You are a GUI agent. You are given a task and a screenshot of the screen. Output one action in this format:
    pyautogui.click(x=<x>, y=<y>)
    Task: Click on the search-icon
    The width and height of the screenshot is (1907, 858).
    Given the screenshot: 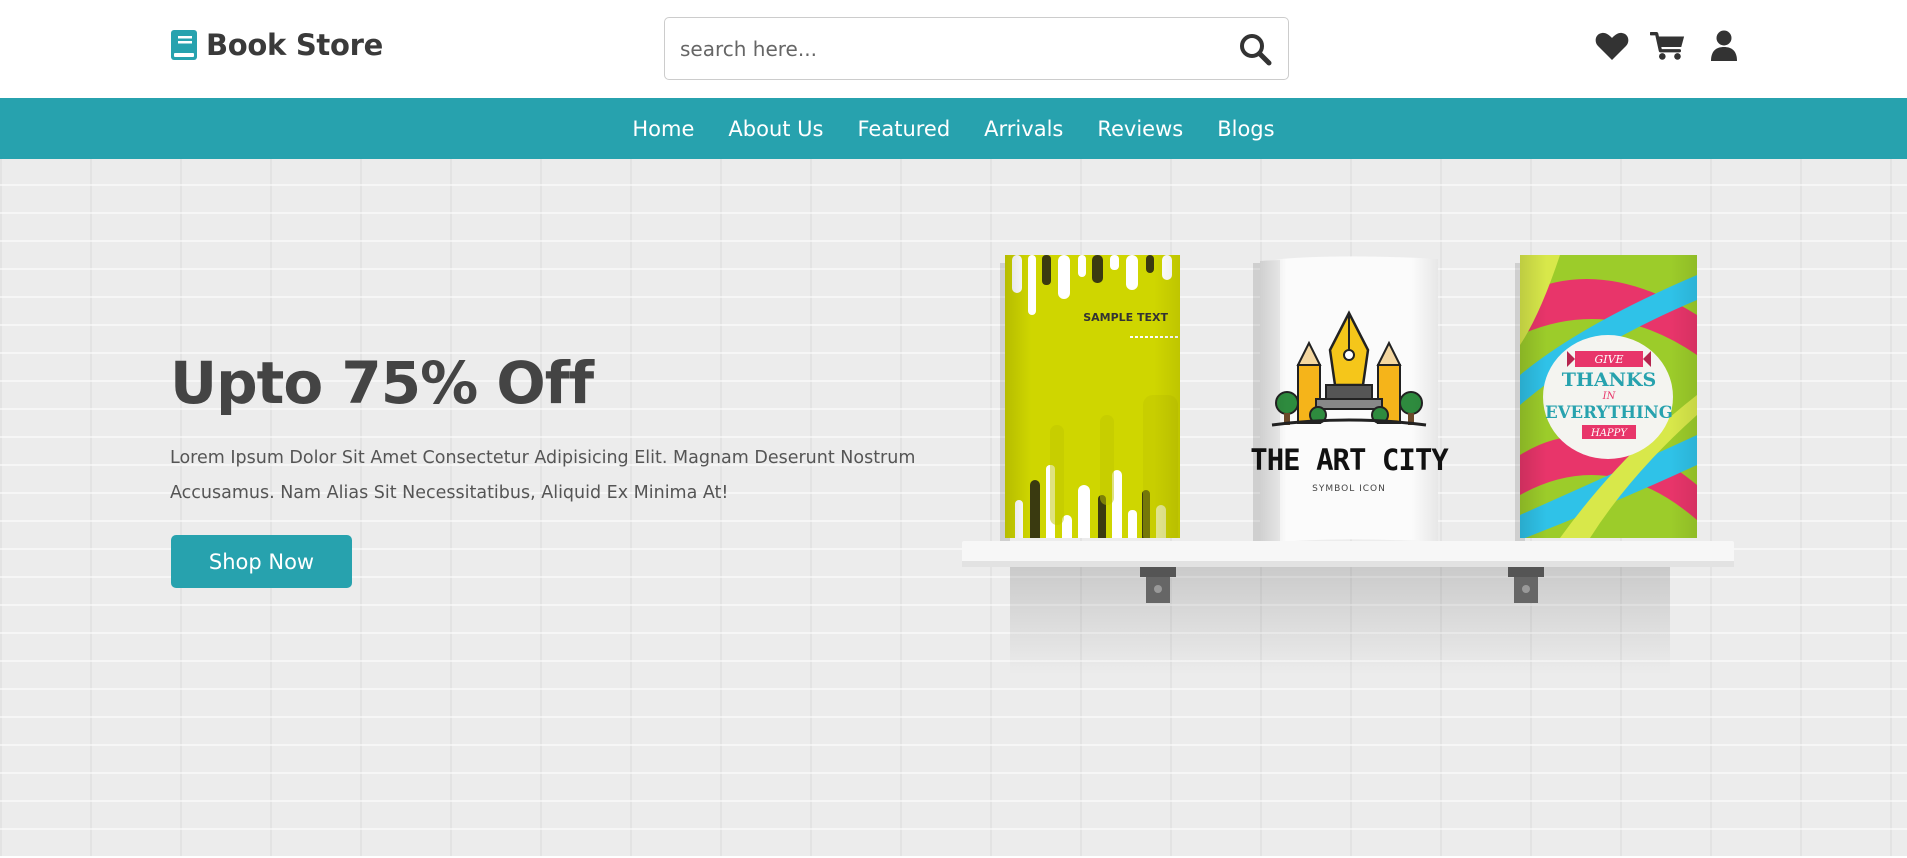 What is the action you would take?
    pyautogui.click(x=1255, y=49)
    